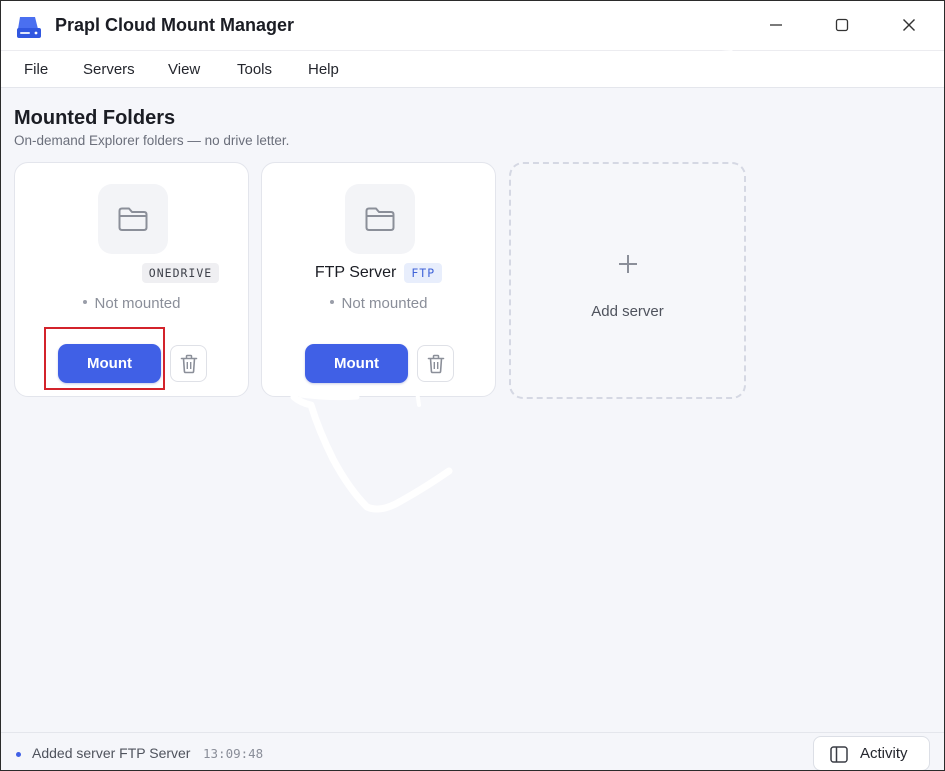 The height and width of the screenshot is (771, 945). What do you see at coordinates (131, 273) in the screenshot?
I see `card-name-row: ONEDRIVE` at bounding box center [131, 273].